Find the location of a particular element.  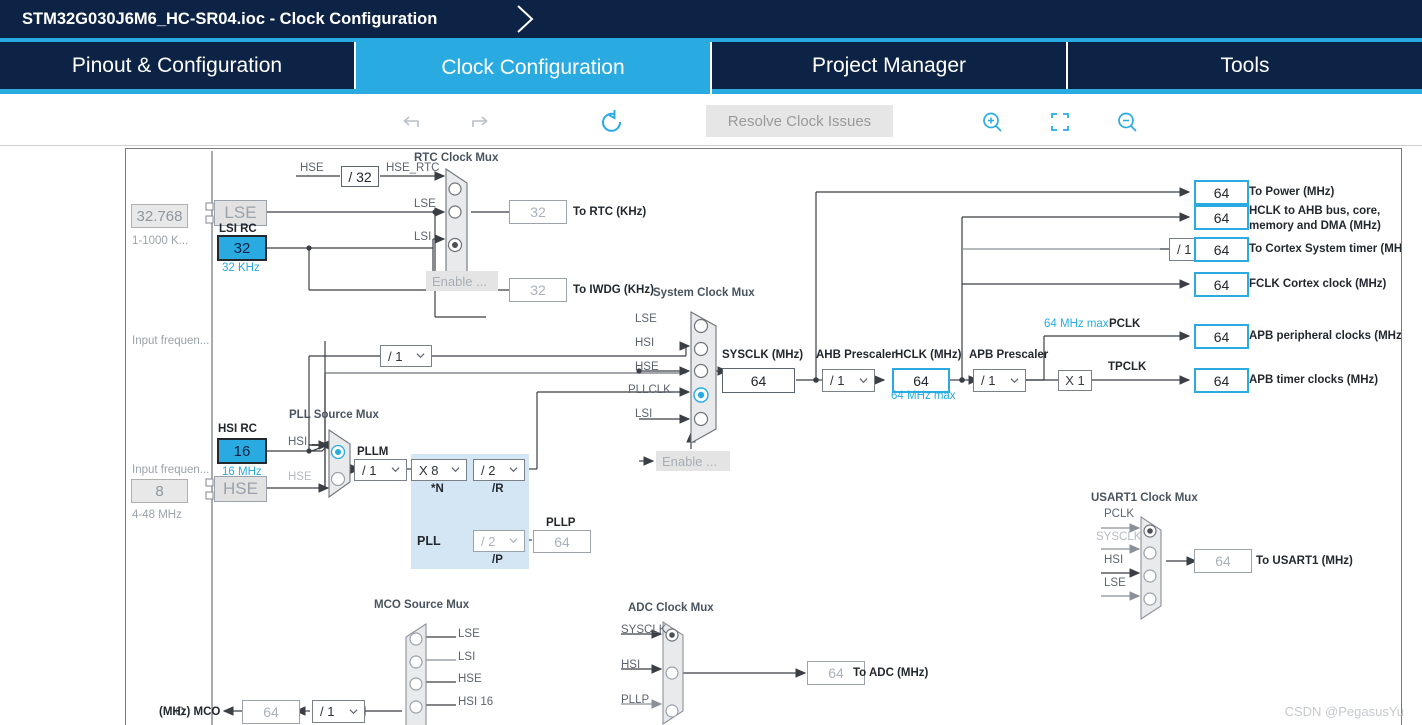

adc-clock-mux-title: ADC Clock Mux is located at coordinates (671, 608).